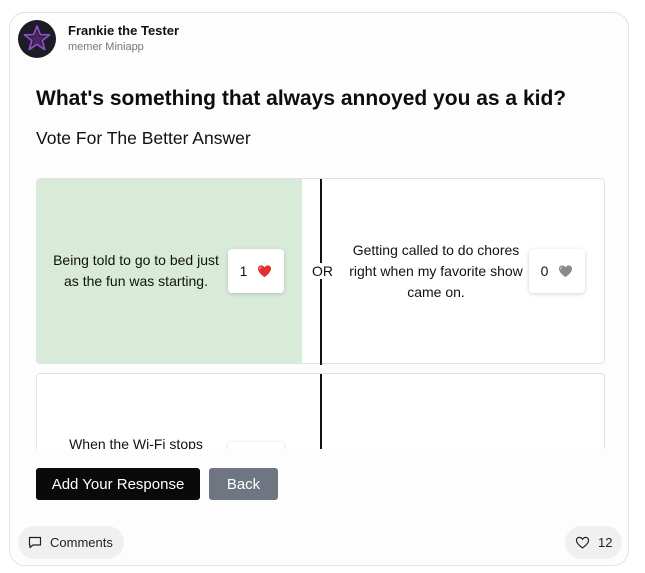 This screenshot has width=645, height=573. I want to click on answer-pair: When the Wi-Fi stops, so click(320, 411).